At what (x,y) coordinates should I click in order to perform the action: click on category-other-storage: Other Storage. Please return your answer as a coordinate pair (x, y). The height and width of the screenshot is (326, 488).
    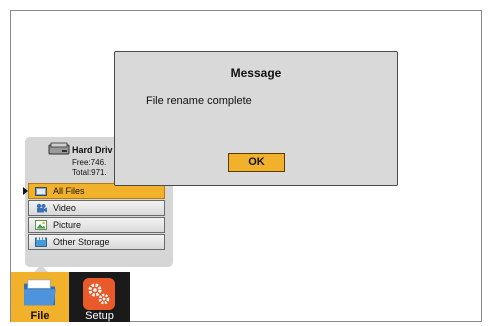
    Looking at the image, I should click on (96, 242).